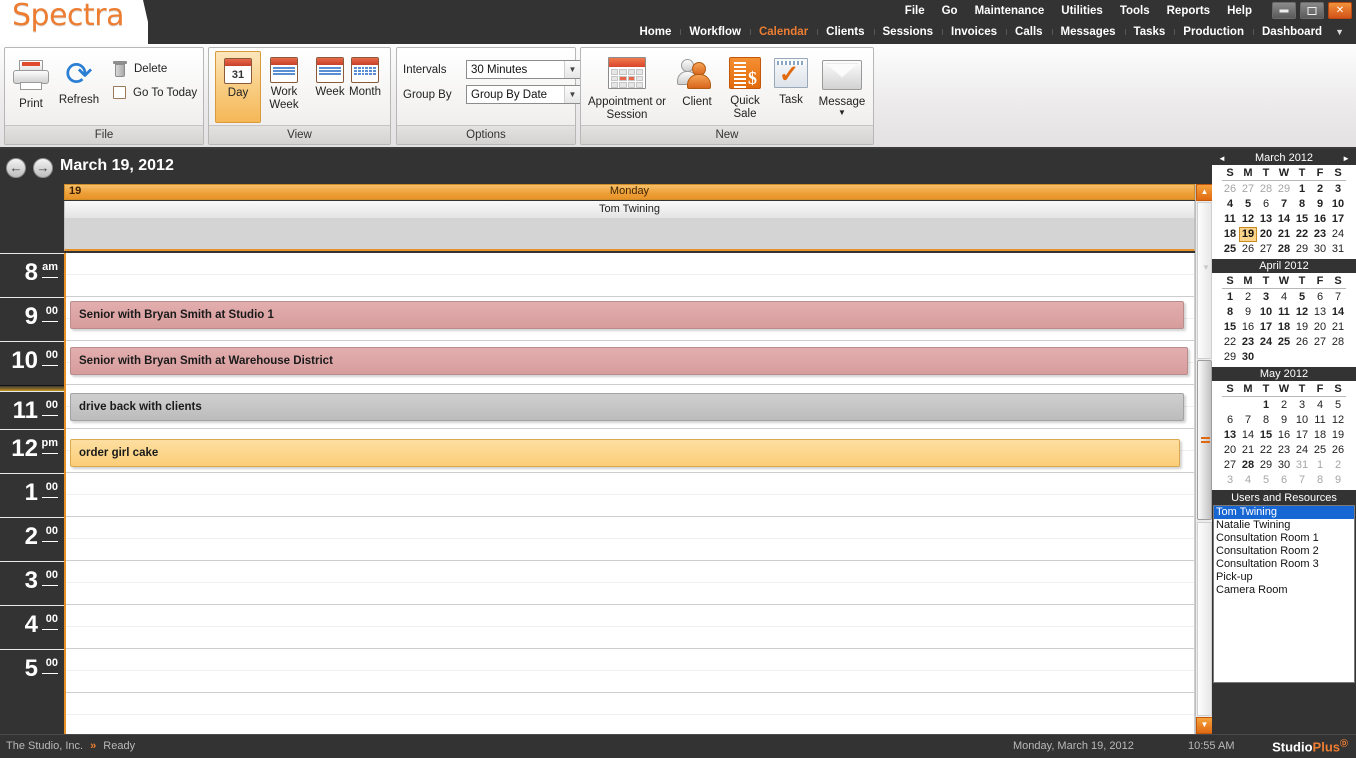 This screenshot has height=758, width=1356. I want to click on mini-cal-day: 11, so click(1320, 420).